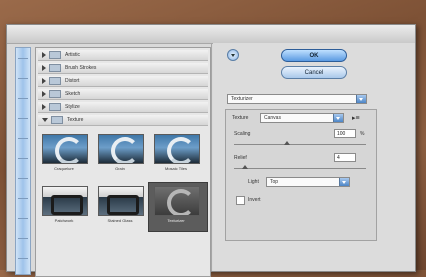 The height and width of the screenshot is (277, 426). Describe the element at coordinates (123, 94) in the screenshot. I see `category-sketch: Sketch` at that location.